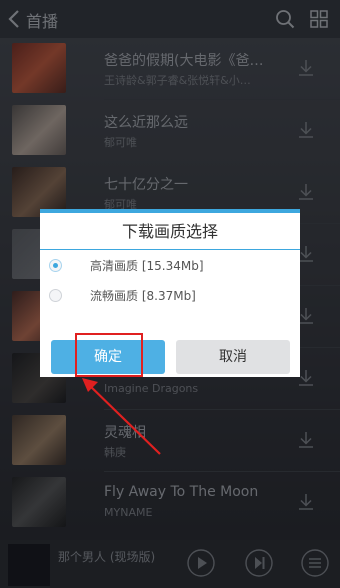 This screenshot has height=588, width=340. Describe the element at coordinates (169, 231) in the screenshot. I see `dialog-title: 下载画质选择` at that location.